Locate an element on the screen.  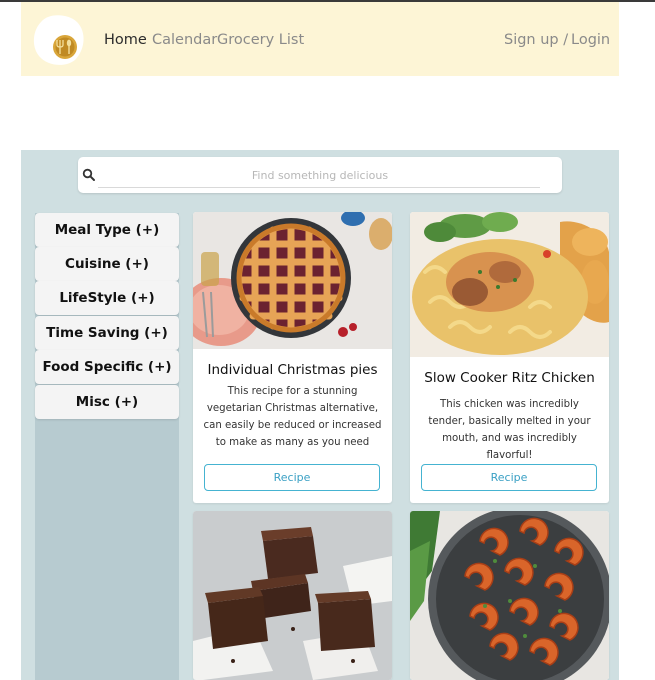
filter-lifestyle: LifeStyle (+) is located at coordinates (107, 298).